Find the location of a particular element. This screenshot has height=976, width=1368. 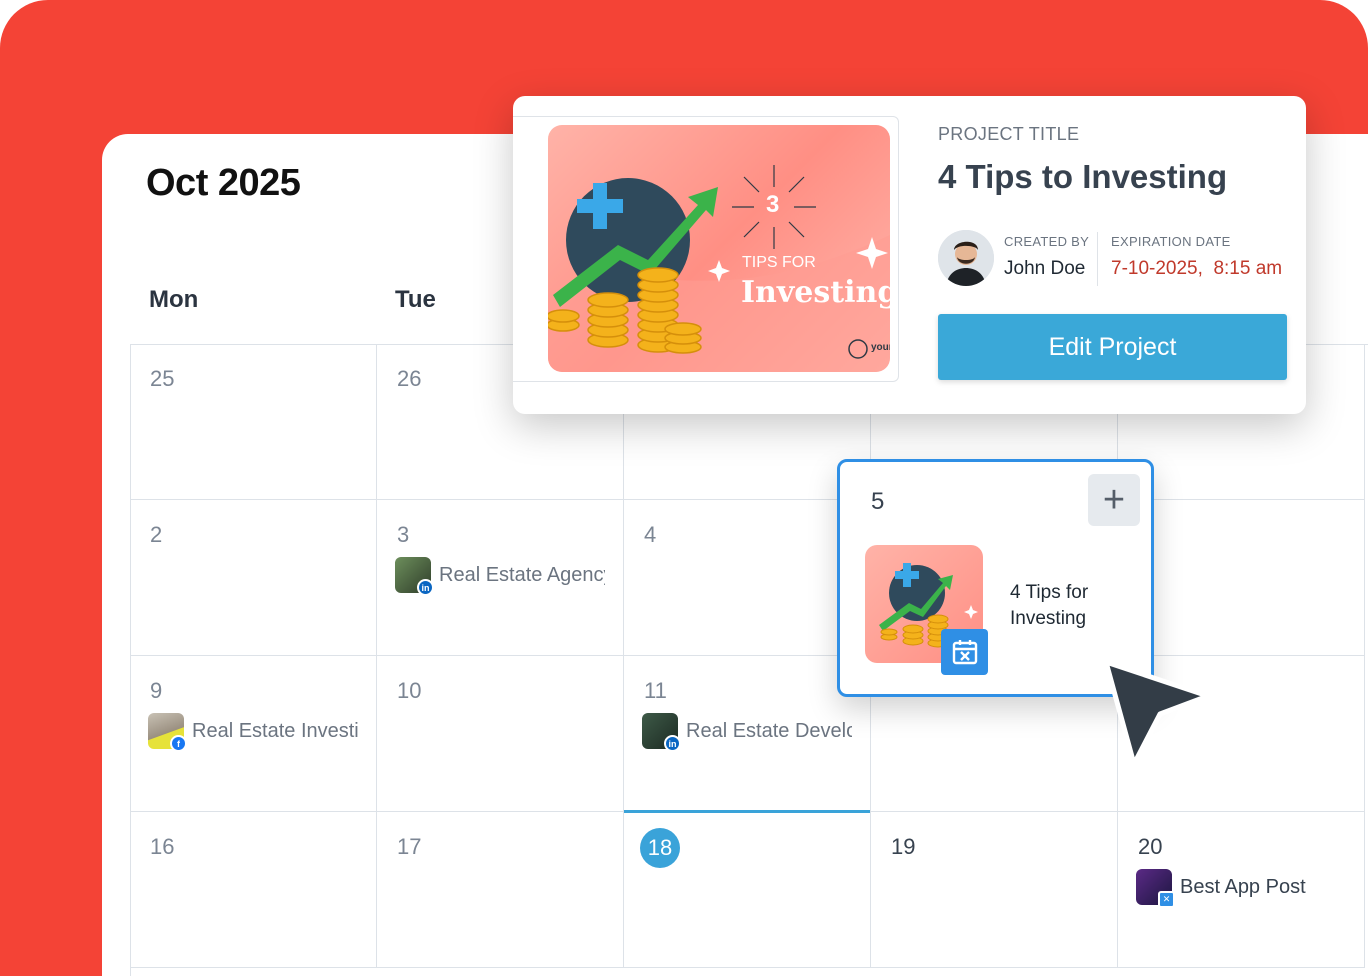

day-number: 2 is located at coordinates (156, 534).